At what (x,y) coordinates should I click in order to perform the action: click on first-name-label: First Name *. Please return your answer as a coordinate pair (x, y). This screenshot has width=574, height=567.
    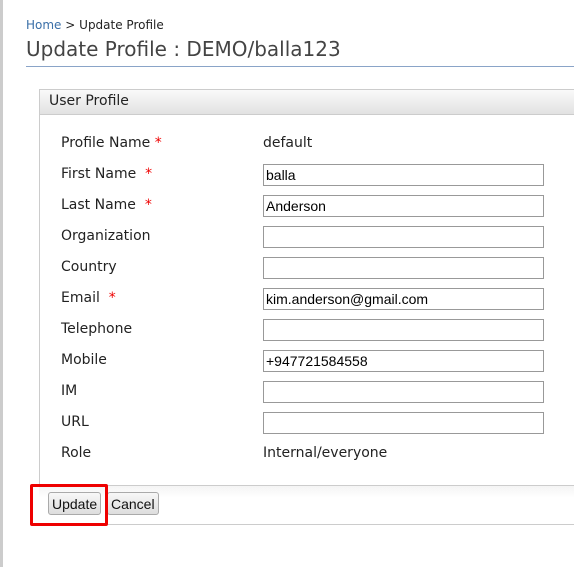
    Looking at the image, I should click on (106, 174).